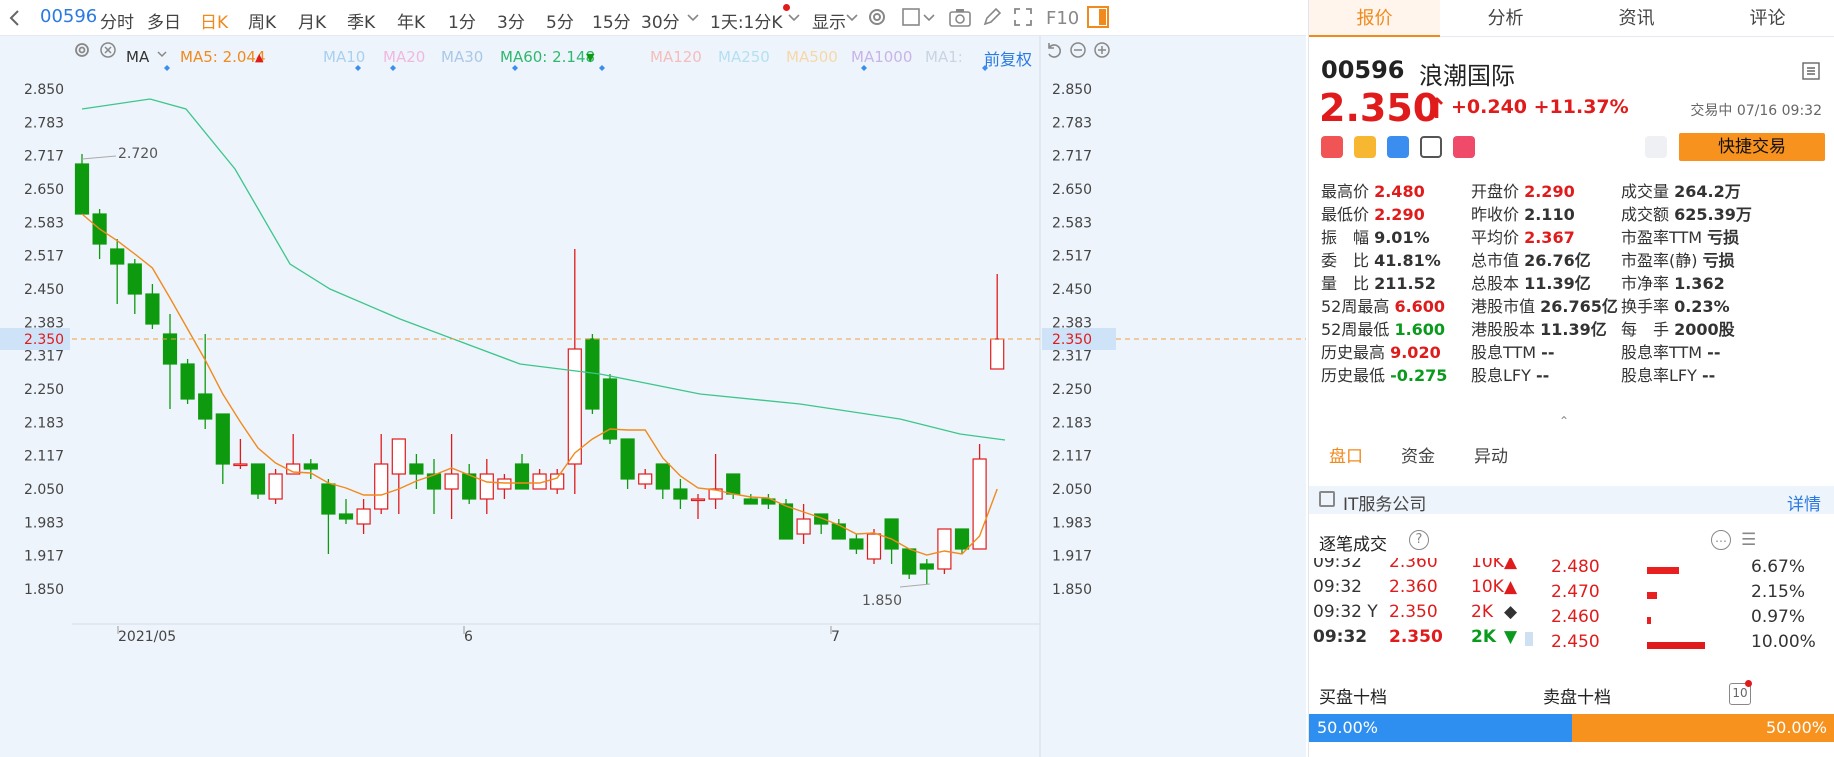 Image resolution: width=1834 pixels, height=757 pixels. What do you see at coordinates (110, 52) in the screenshot?
I see `close-icon` at bounding box center [110, 52].